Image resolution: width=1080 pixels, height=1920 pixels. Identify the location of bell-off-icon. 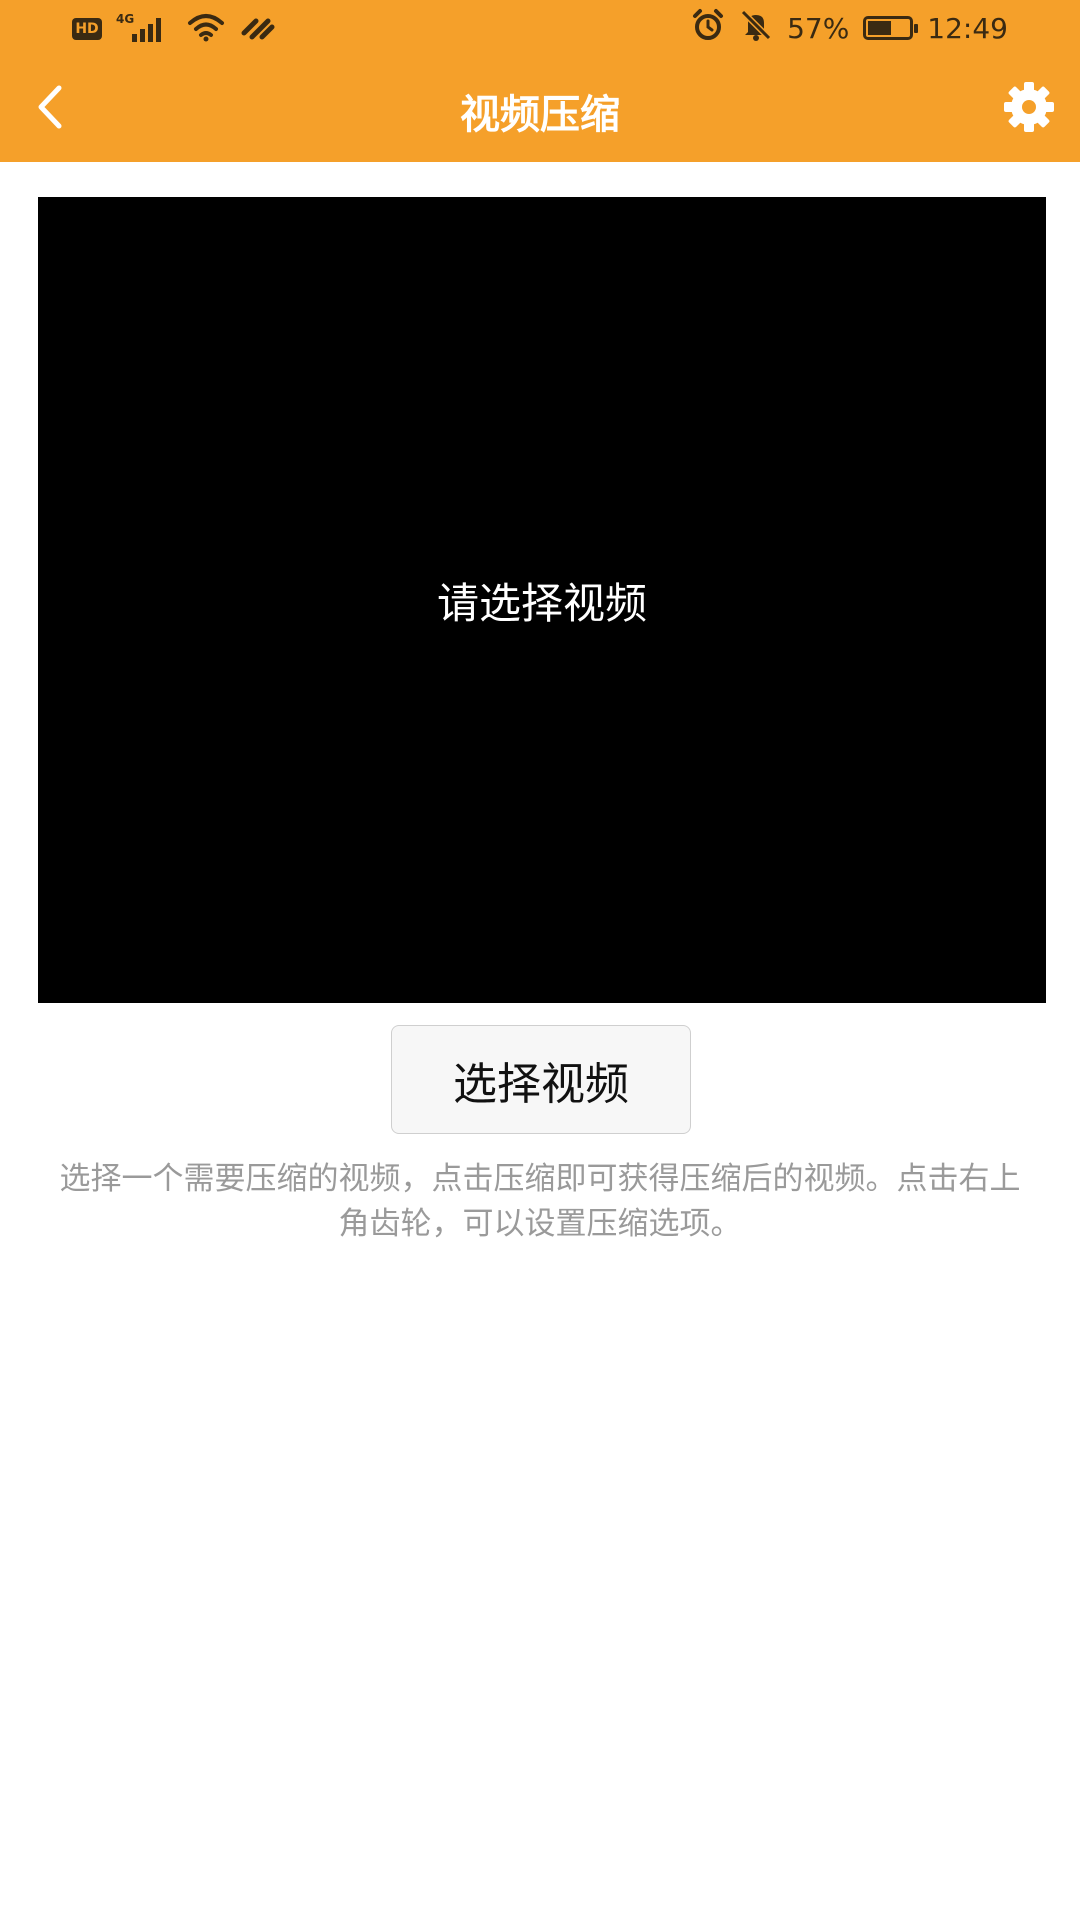
(756, 28).